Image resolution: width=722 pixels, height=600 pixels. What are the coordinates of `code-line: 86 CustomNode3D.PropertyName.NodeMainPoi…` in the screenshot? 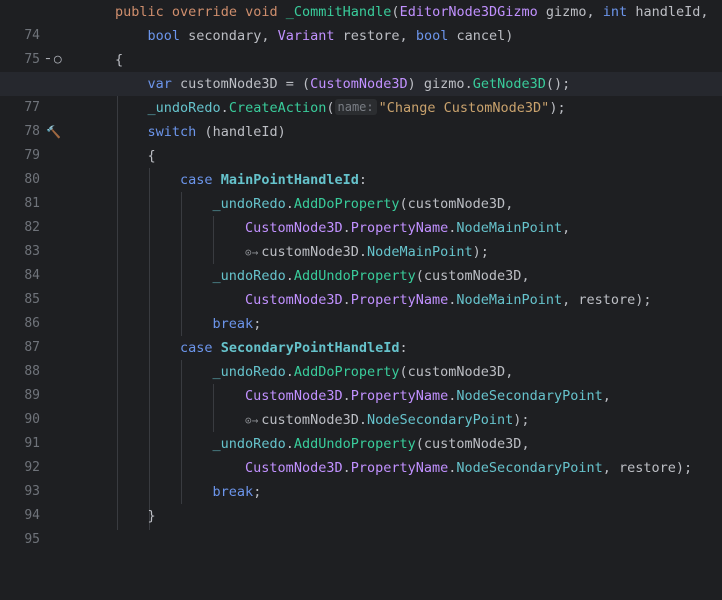 It's located at (361, 309).